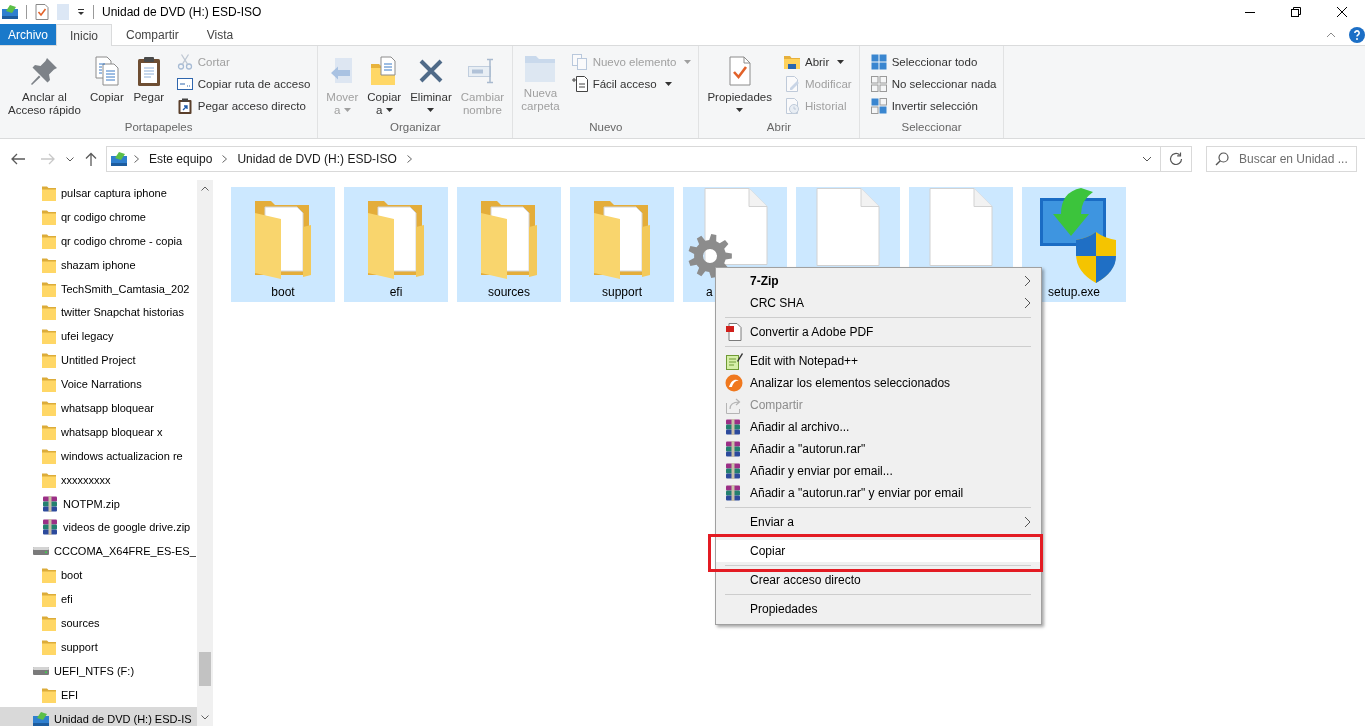  I want to click on path-icon, so click(184, 84).